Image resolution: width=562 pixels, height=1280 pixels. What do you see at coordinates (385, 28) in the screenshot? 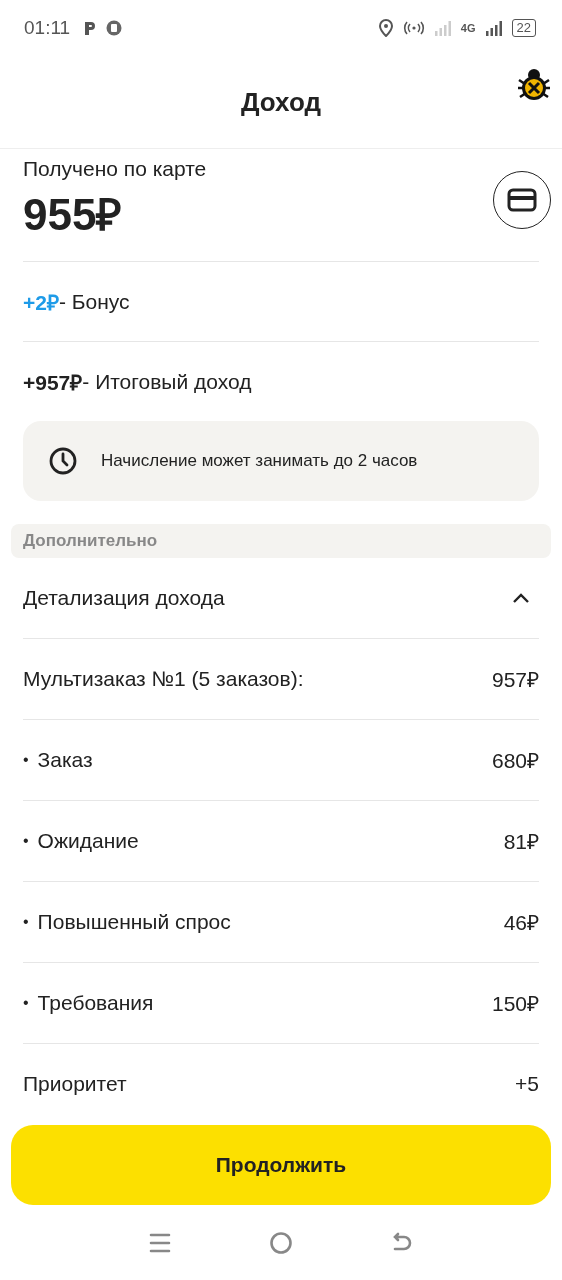
I see `location-icon` at bounding box center [385, 28].